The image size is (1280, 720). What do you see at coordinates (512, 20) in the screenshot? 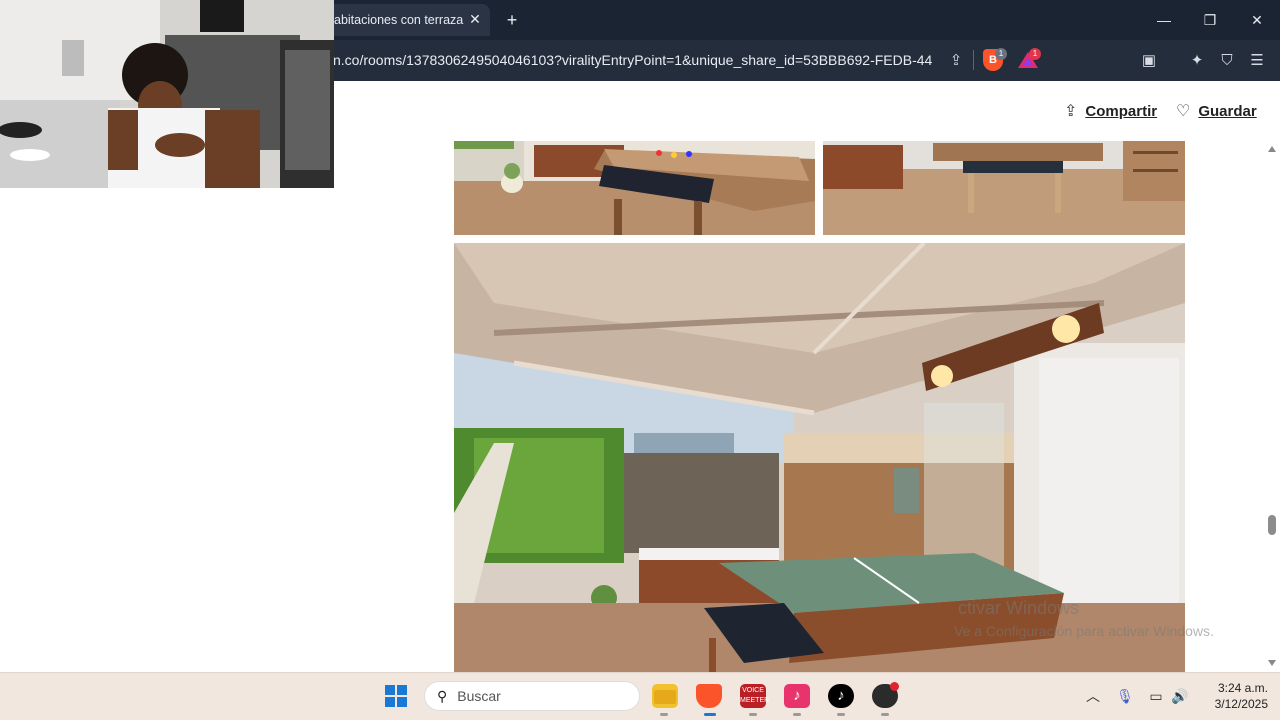
I see `new-tab-icon: +` at bounding box center [512, 20].